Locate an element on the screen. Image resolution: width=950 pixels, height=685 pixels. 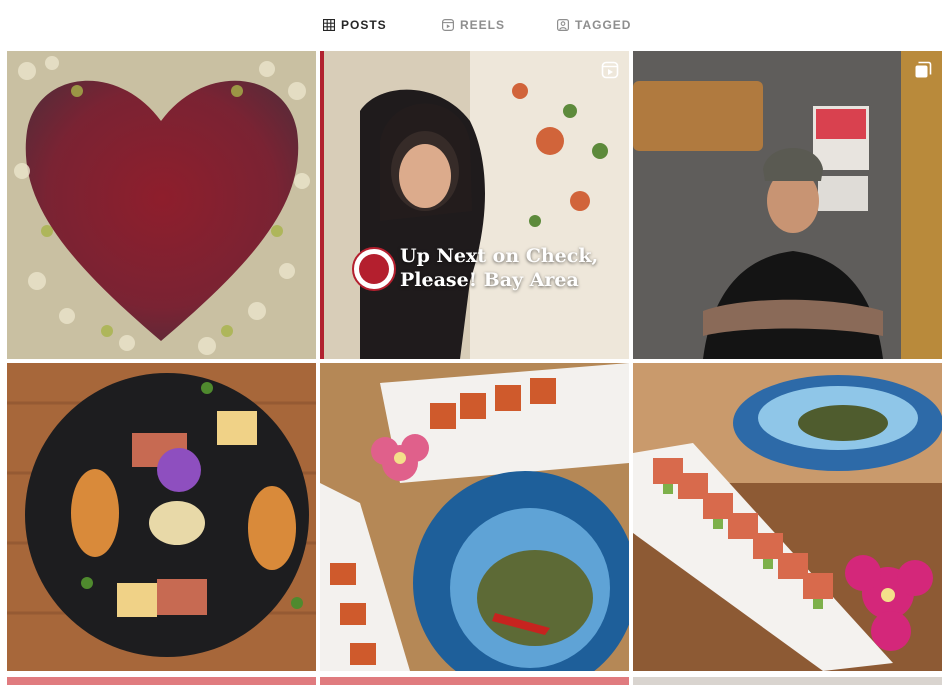
tab-reels: REELS is located at coordinates (473, 25).